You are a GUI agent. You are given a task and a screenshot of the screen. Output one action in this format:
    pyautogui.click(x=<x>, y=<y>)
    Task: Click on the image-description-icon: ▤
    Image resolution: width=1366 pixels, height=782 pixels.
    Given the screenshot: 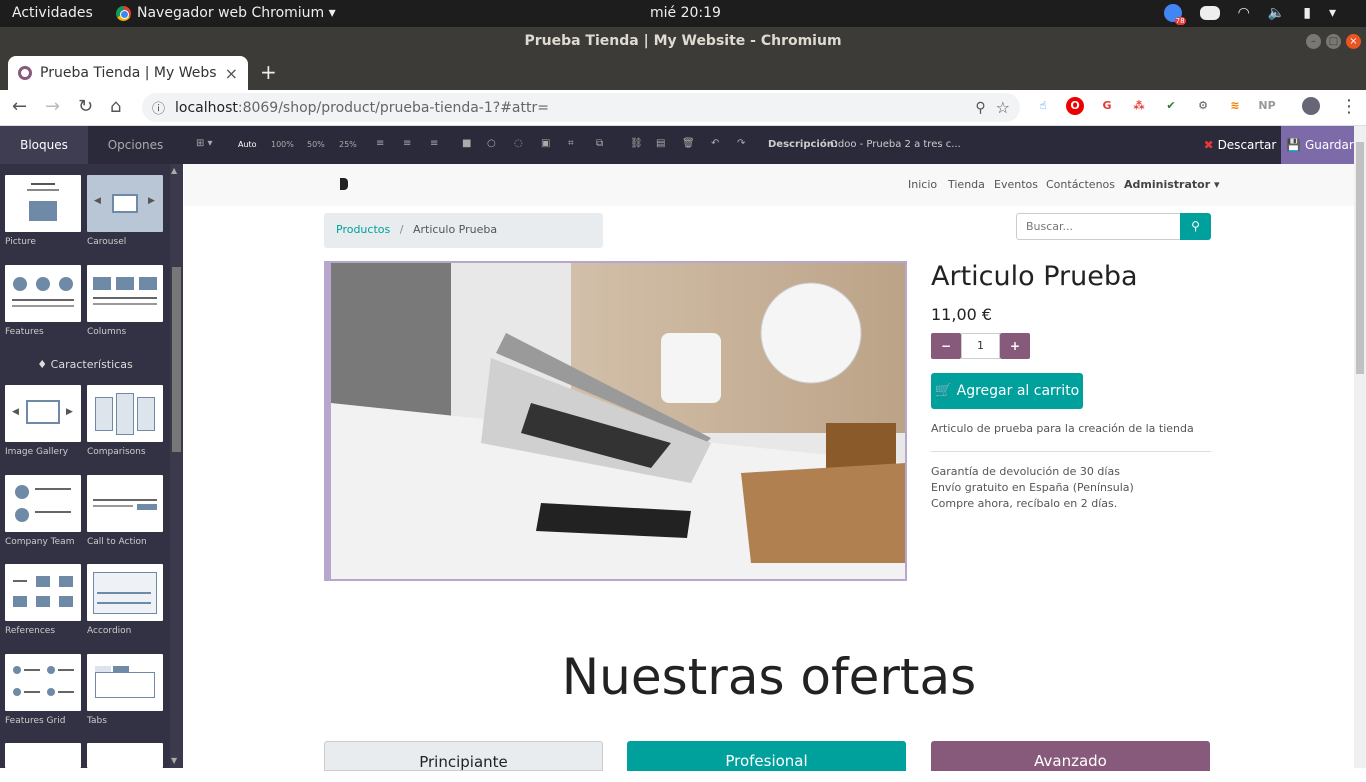 What is the action you would take?
    pyautogui.click(x=660, y=143)
    